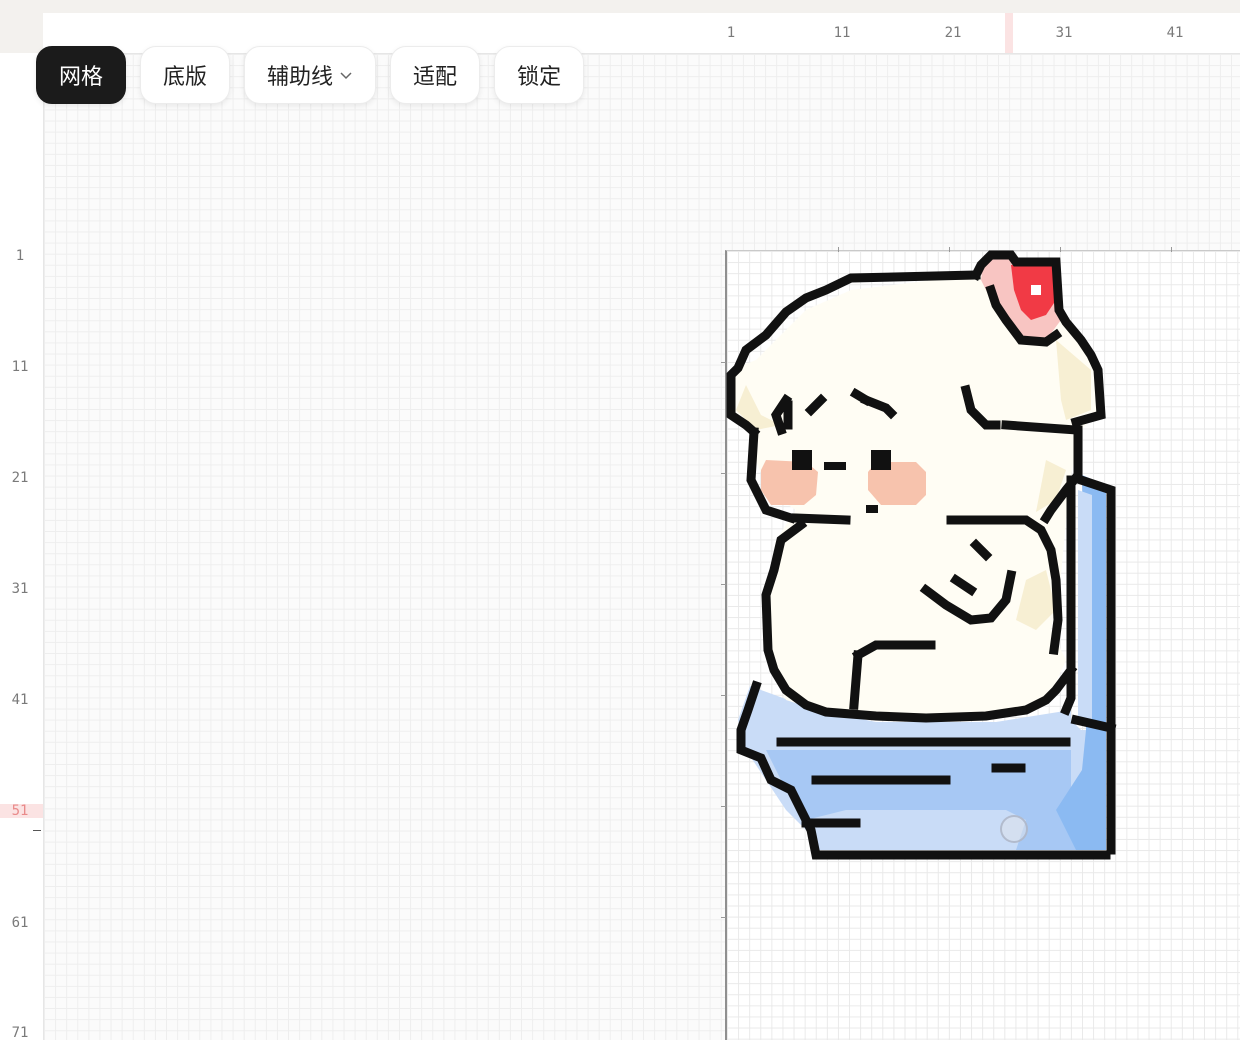  Describe the element at coordinates (346, 76) in the screenshot. I see `chevron-down-icon` at that location.